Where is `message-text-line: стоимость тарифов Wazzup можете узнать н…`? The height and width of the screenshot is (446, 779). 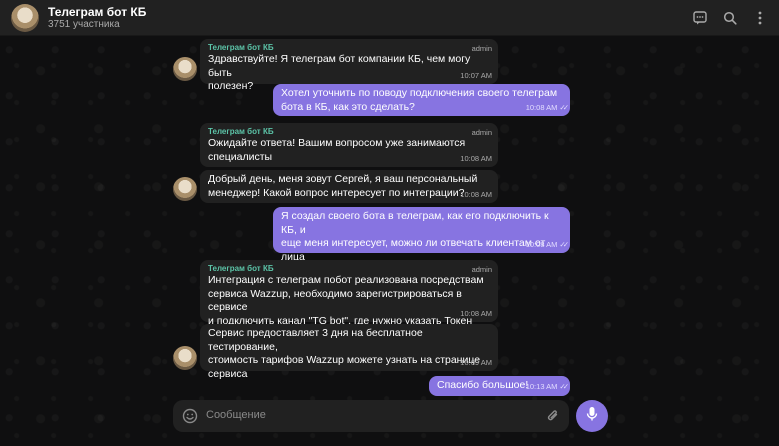 message-text-line: стоимость тарифов Wazzup можете узнать н… is located at coordinates (344, 360).